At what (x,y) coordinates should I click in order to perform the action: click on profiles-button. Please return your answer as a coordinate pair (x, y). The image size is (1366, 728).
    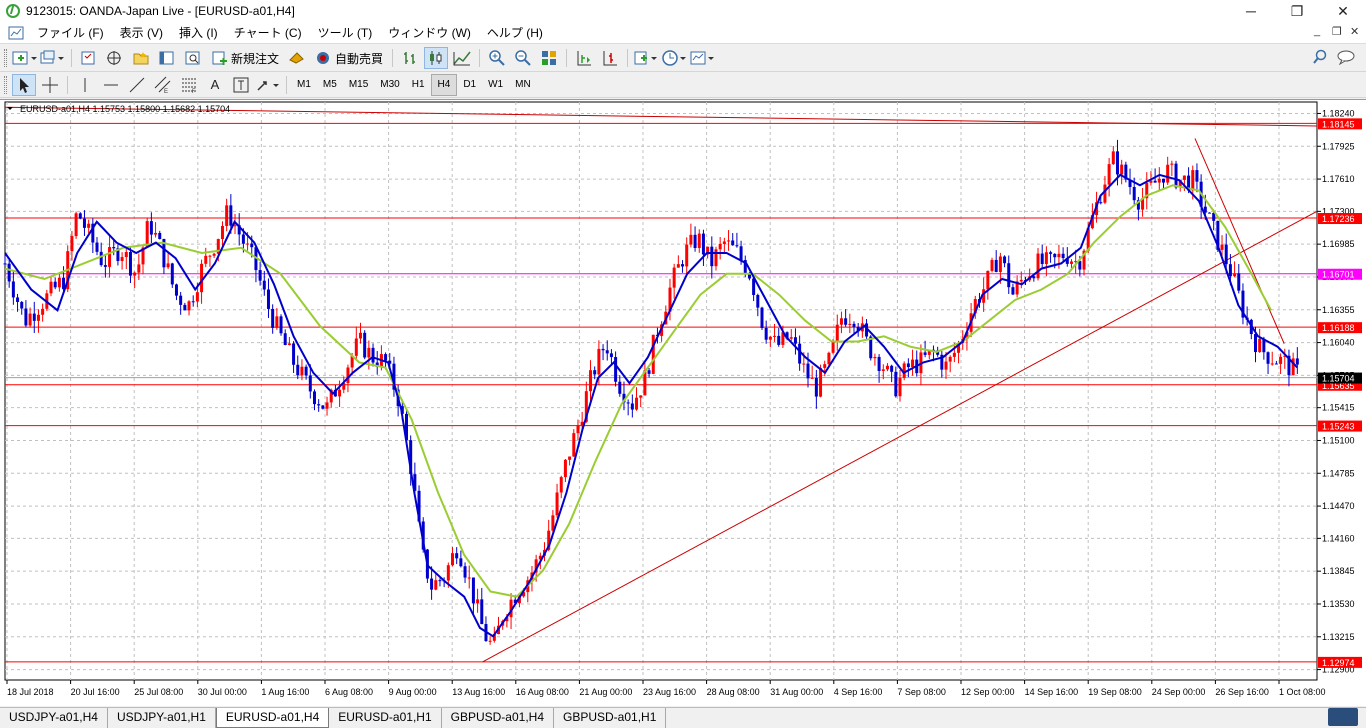
    Looking at the image, I should click on (53, 58).